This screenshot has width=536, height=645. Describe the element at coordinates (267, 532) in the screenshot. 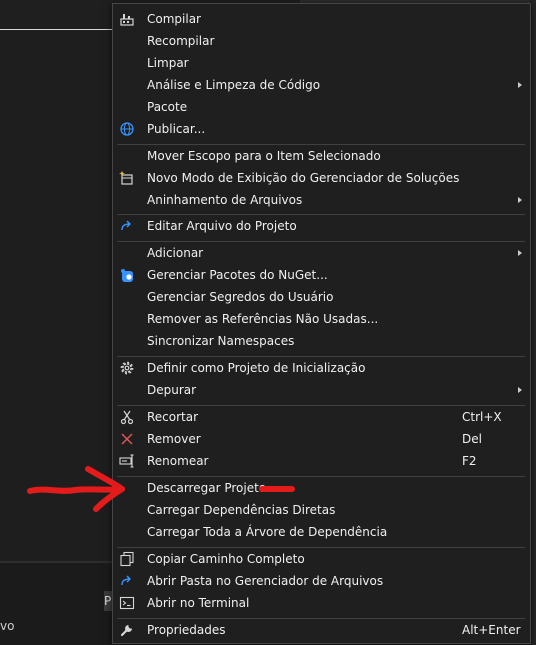

I see `menu-item-label: Carregar Toda a Árvore de Dependência` at that location.